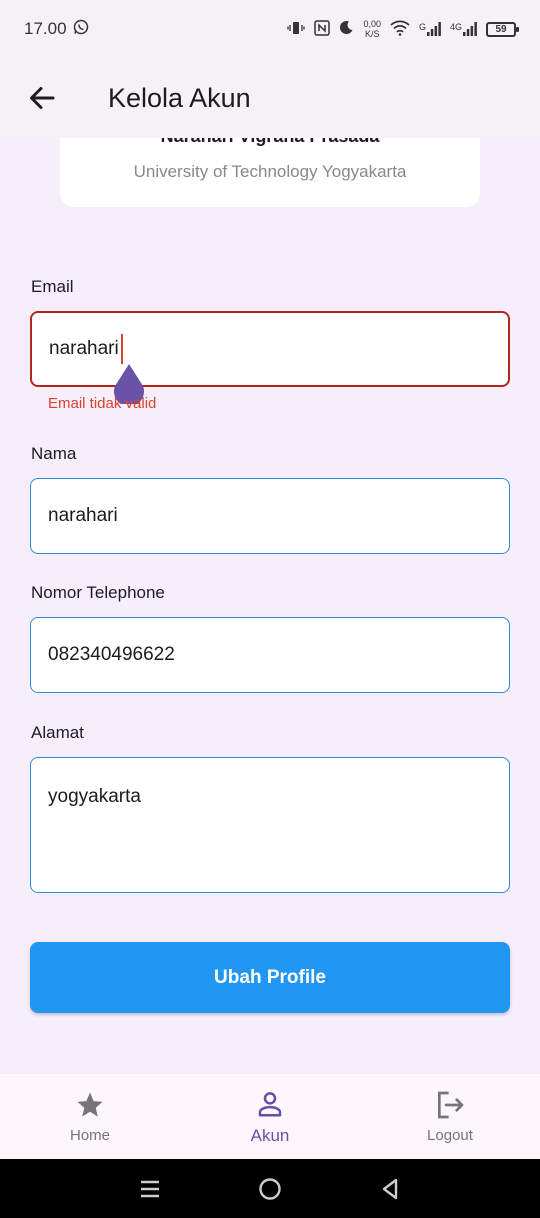  Describe the element at coordinates (346, 29) in the screenshot. I see `moon-icon` at that location.